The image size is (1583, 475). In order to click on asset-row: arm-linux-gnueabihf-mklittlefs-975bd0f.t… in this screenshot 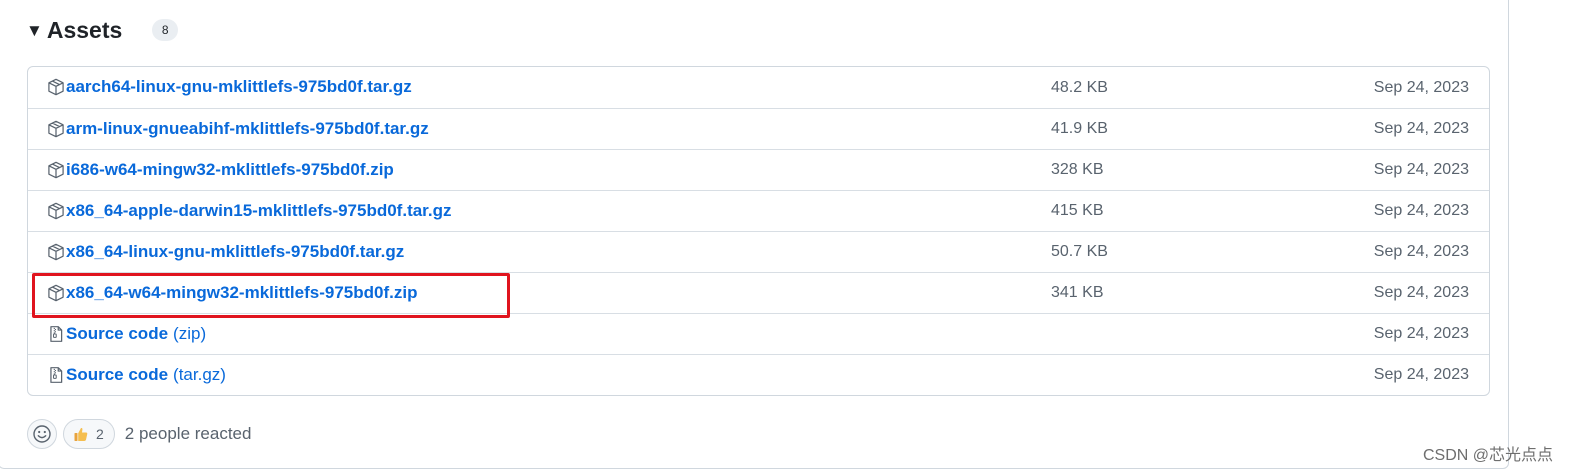, I will do `click(758, 128)`.